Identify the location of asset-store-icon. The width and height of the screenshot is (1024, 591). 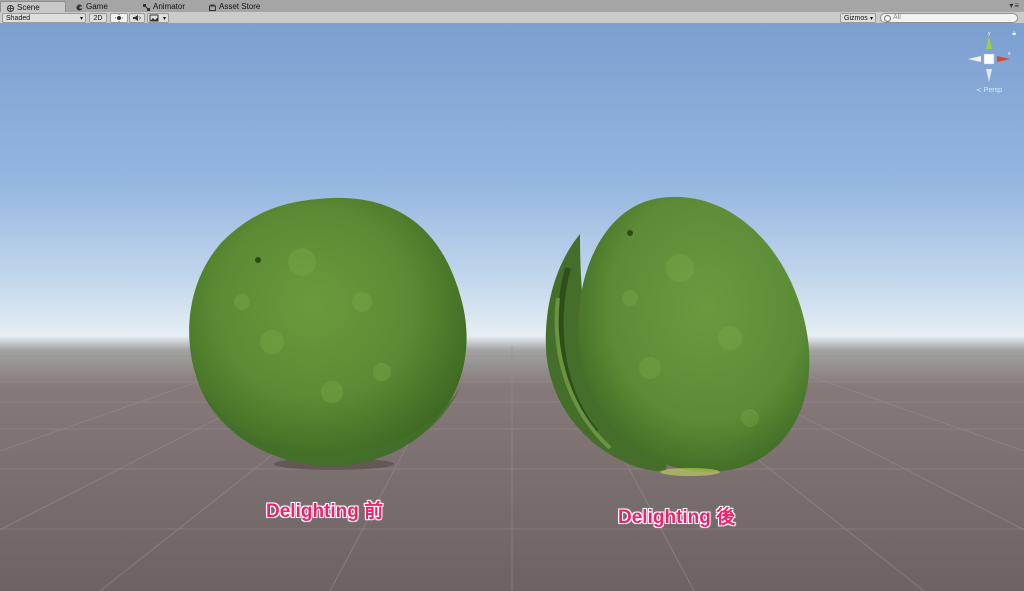
(212, 7).